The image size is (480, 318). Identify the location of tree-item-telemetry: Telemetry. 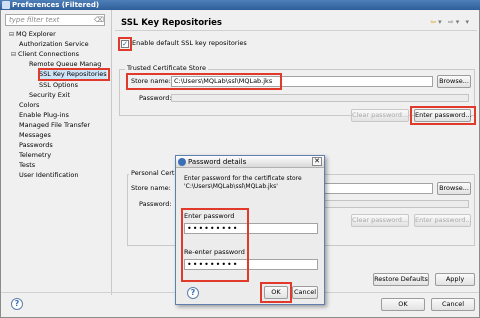
(35, 155).